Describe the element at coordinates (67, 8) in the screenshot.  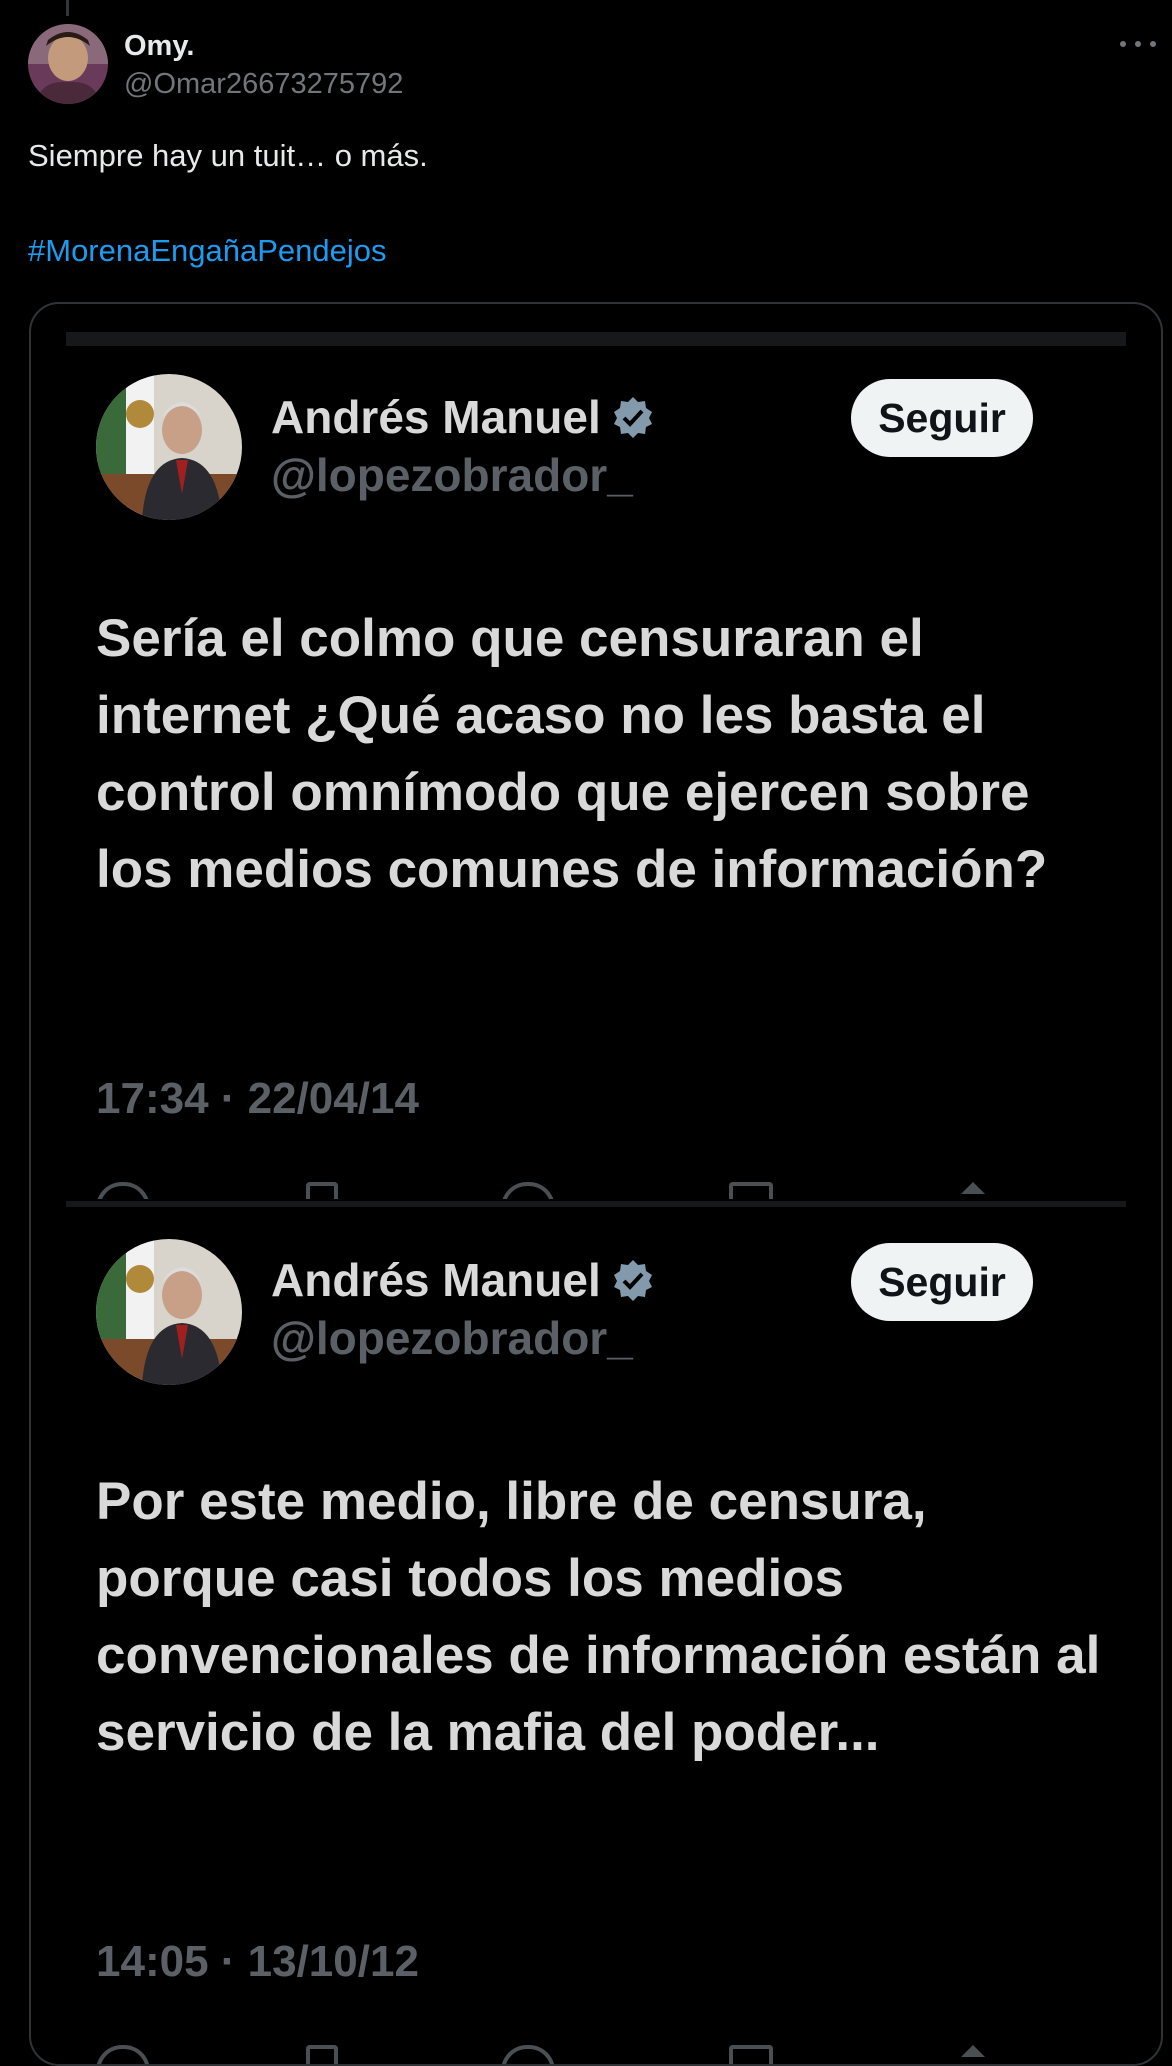
I see `thread-connector-line` at that location.